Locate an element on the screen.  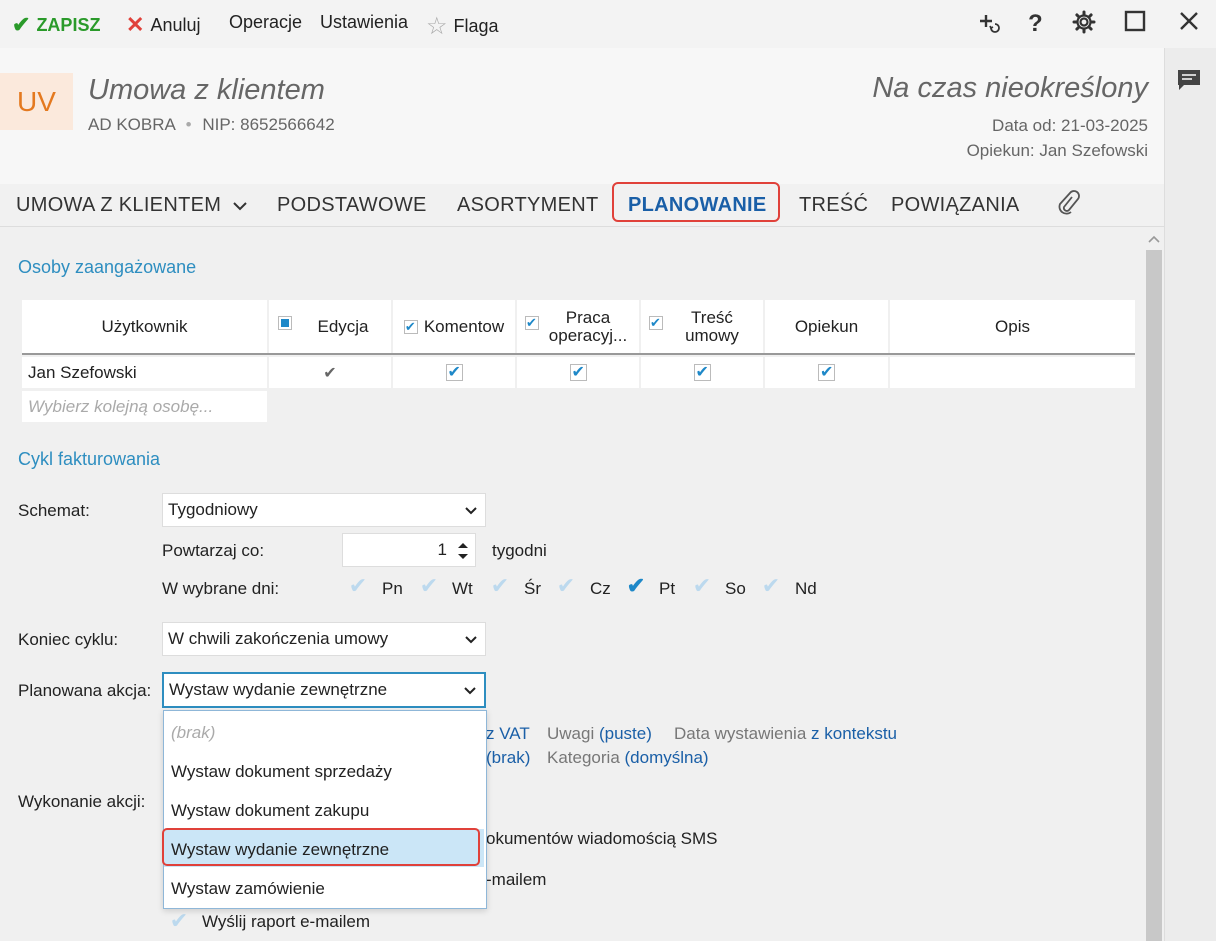
add-note-icon is located at coordinates (989, 26).